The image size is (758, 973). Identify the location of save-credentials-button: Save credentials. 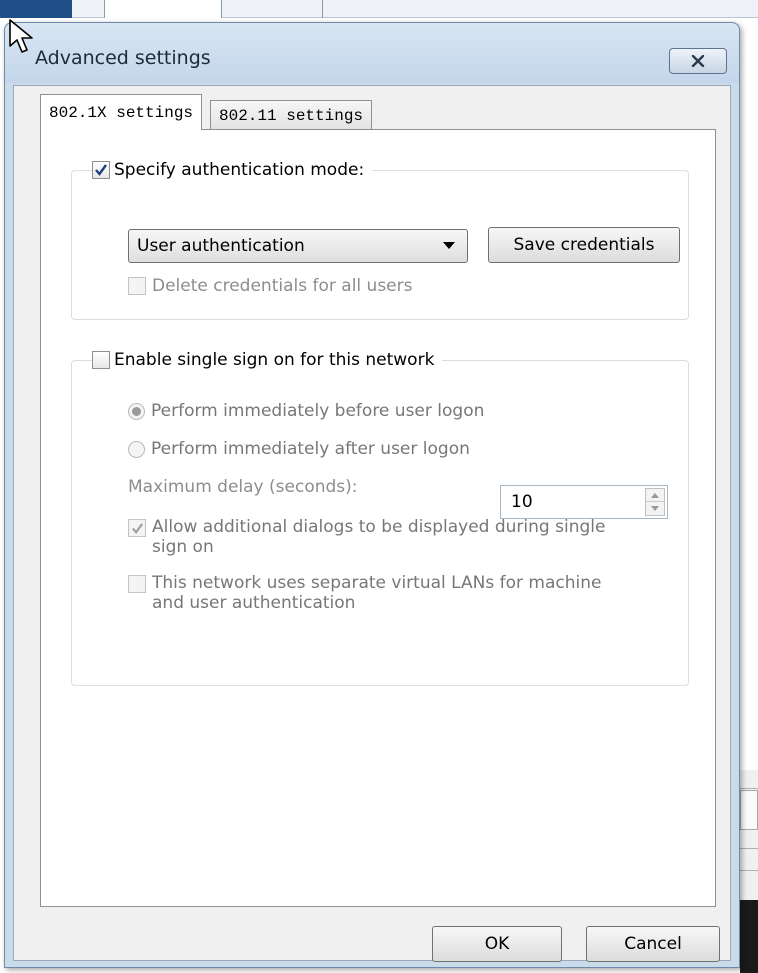
(584, 245).